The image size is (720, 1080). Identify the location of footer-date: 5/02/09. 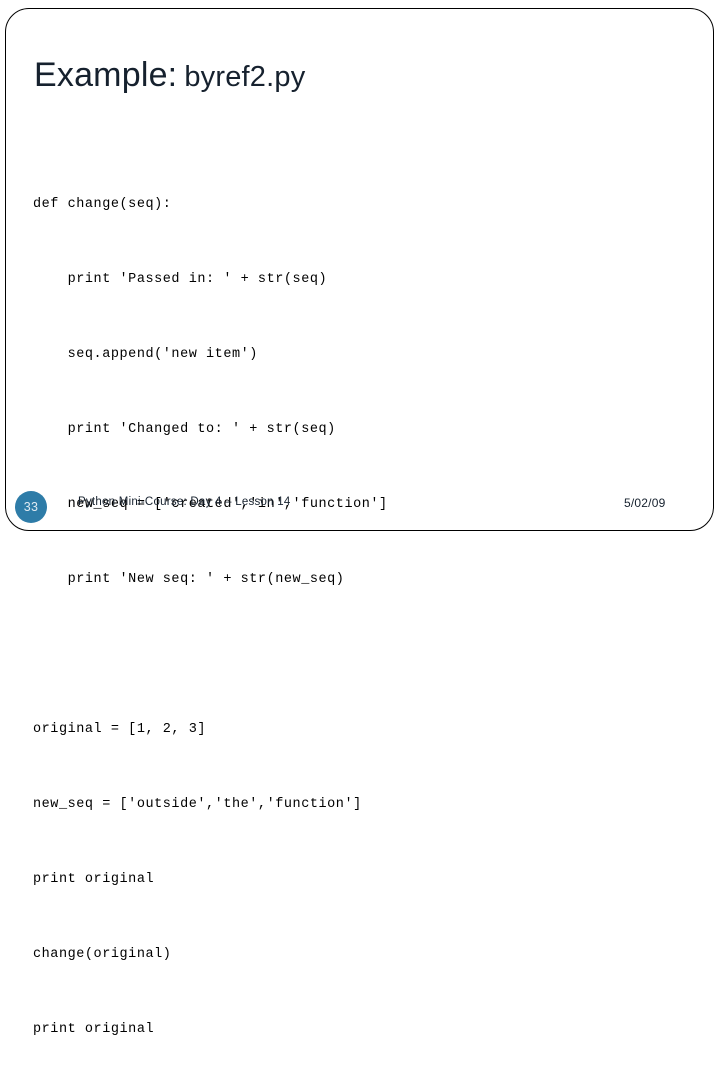
(645, 503).